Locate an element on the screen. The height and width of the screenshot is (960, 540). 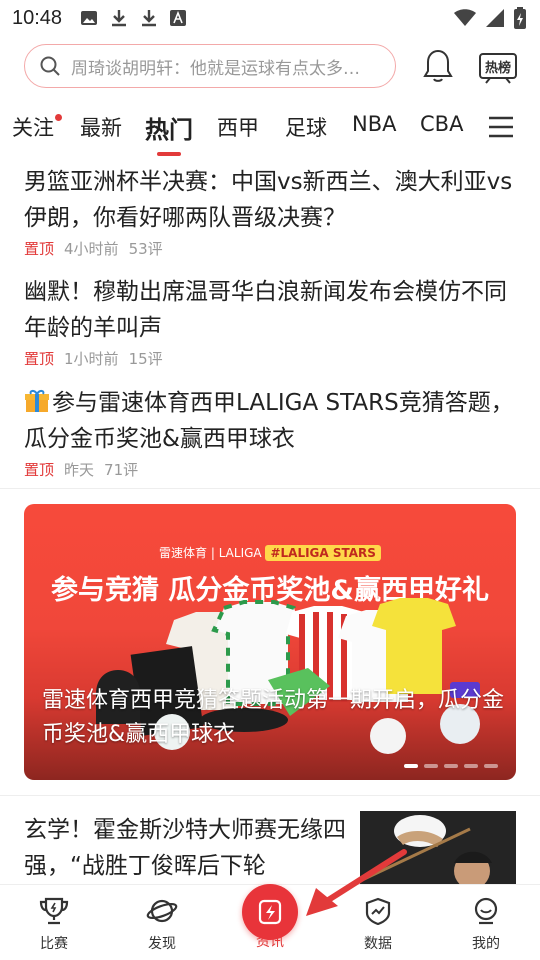
nav-label: 数据 is located at coordinates (378, 944).